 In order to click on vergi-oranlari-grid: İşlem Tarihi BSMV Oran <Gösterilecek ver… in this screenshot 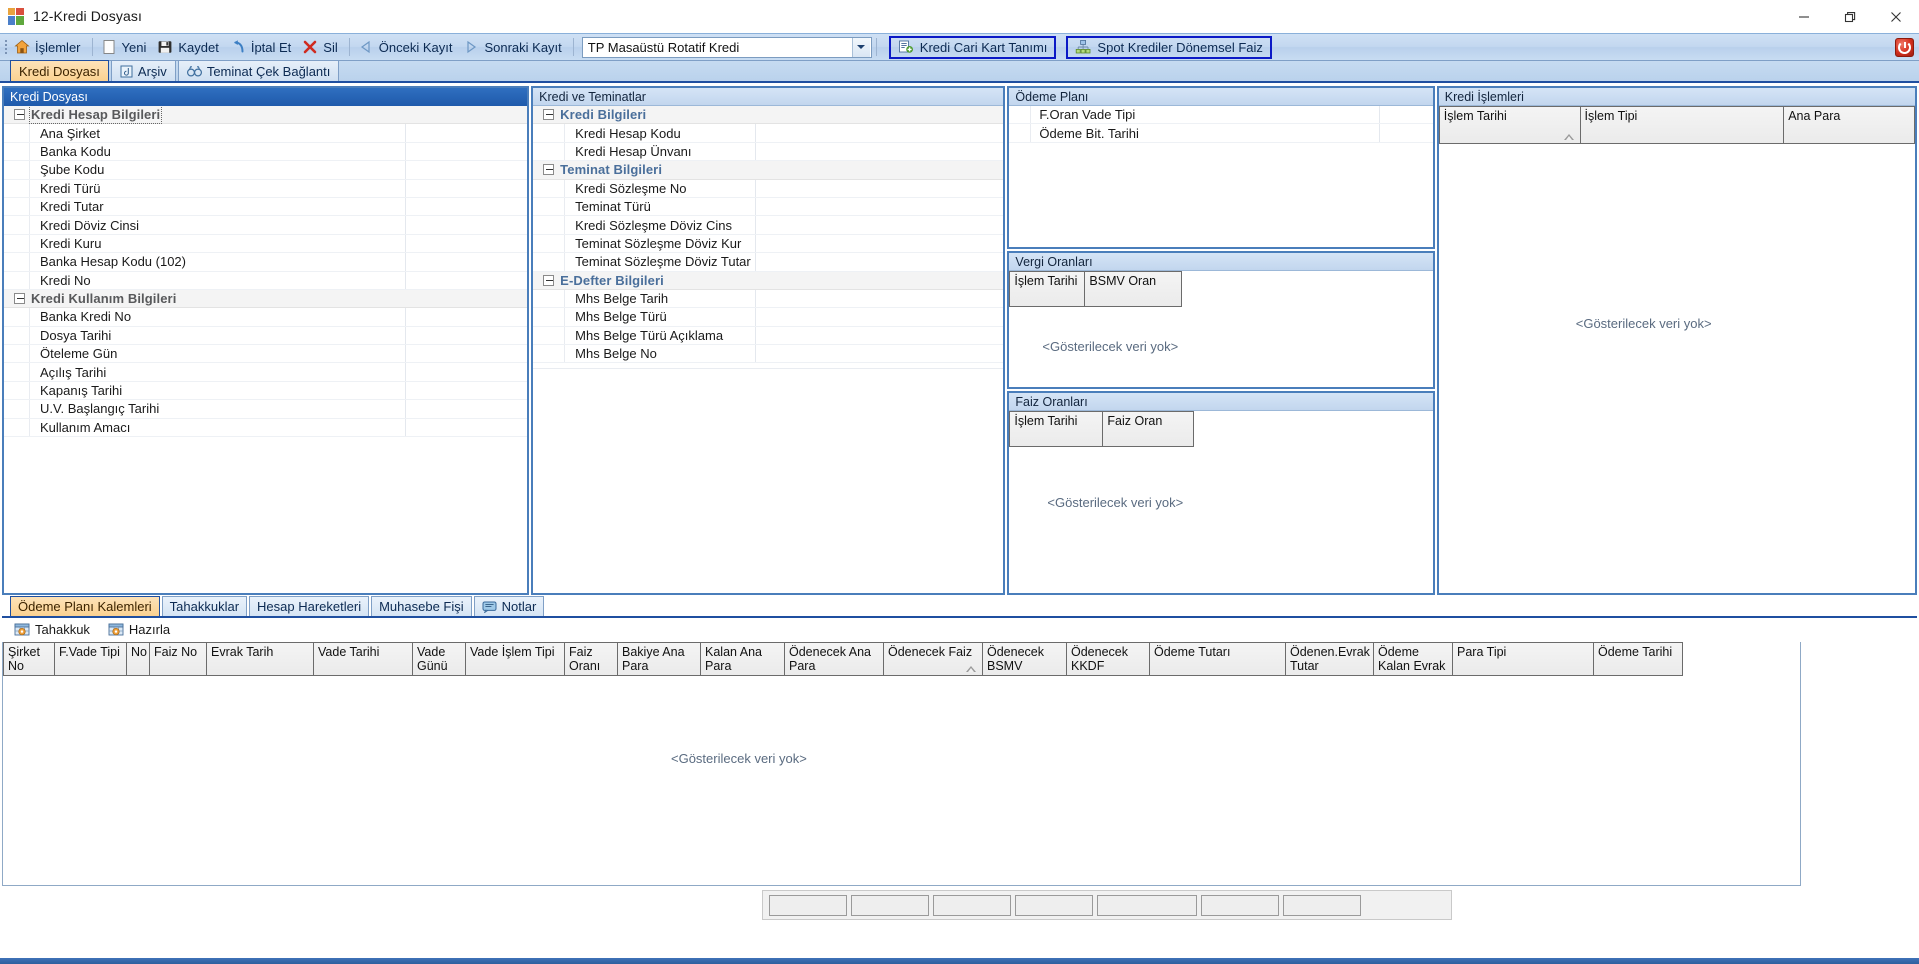, I will do `click(1221, 329)`.